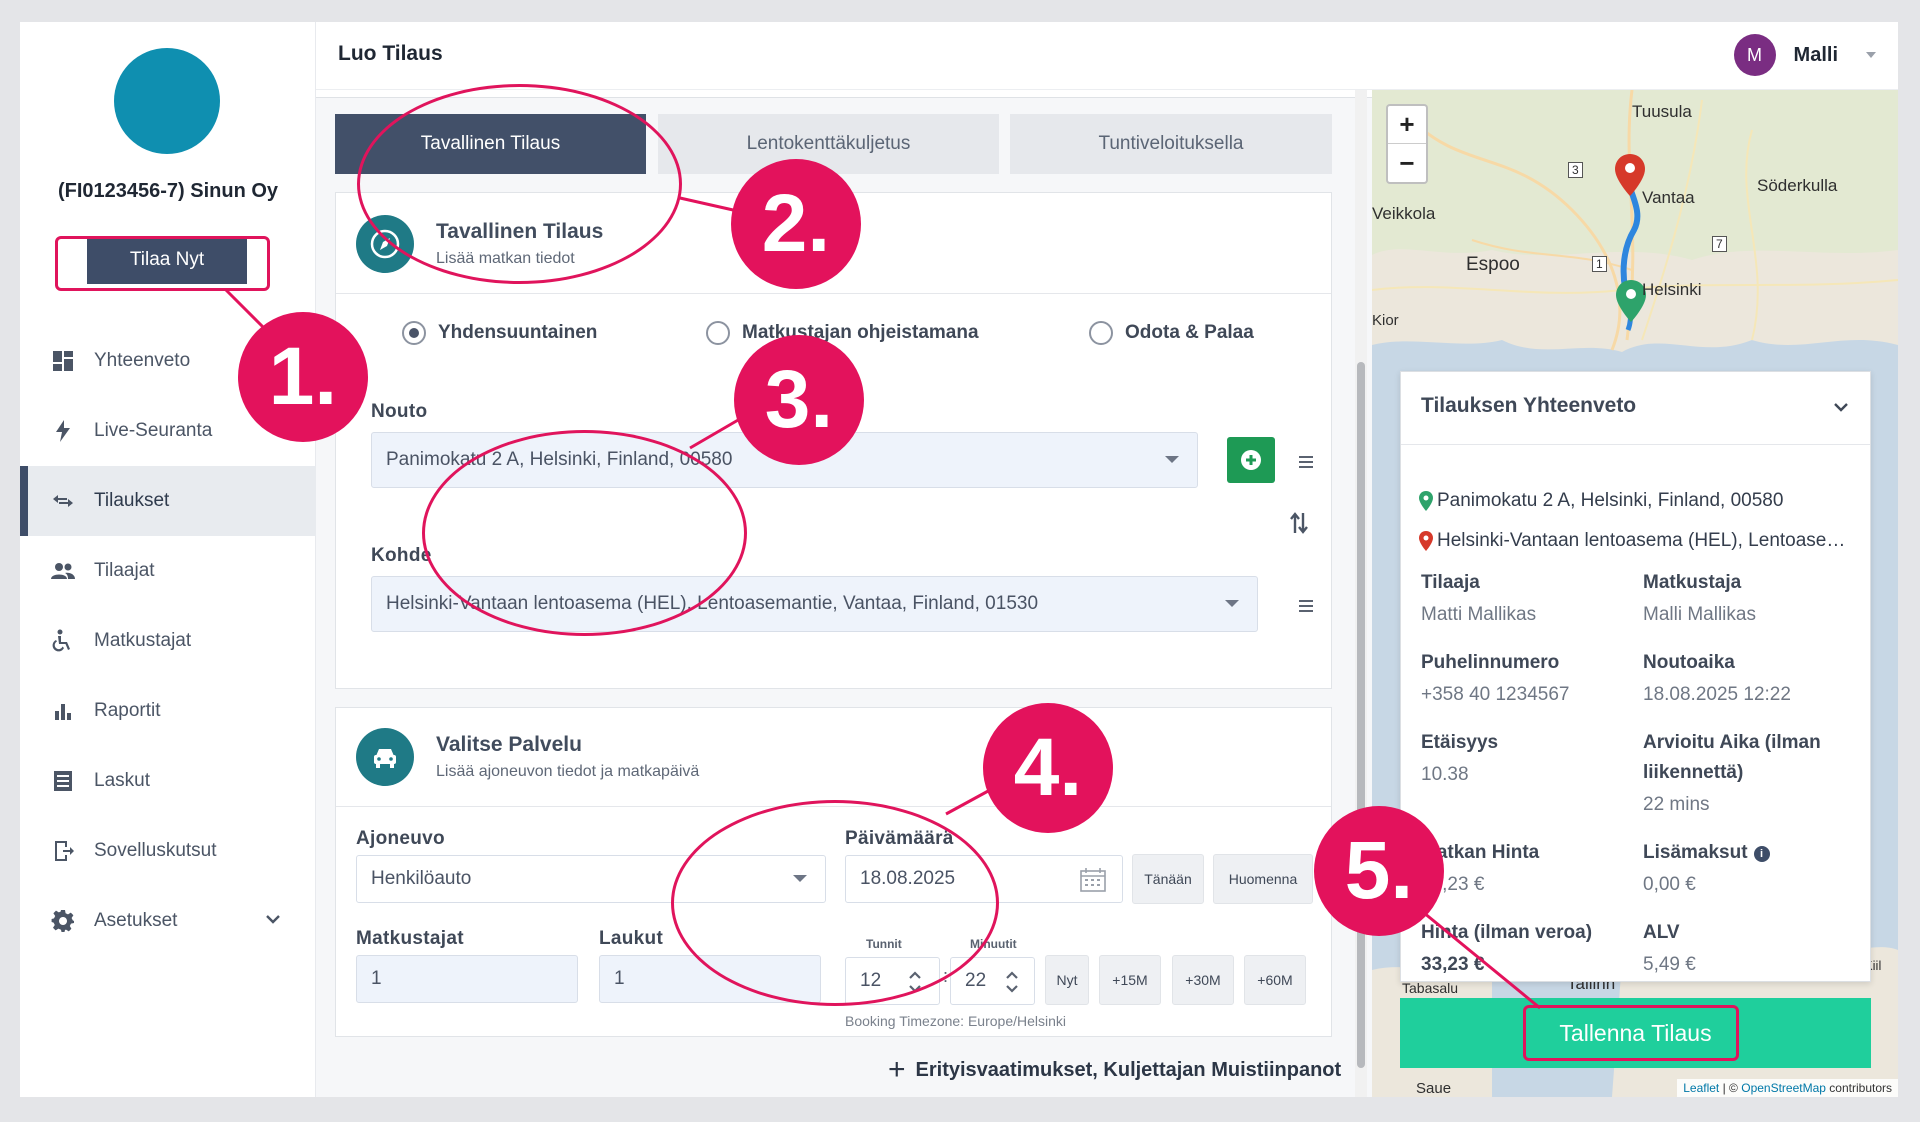  Describe the element at coordinates (467, 979) in the screenshot. I see `passengers-input: 1` at that location.